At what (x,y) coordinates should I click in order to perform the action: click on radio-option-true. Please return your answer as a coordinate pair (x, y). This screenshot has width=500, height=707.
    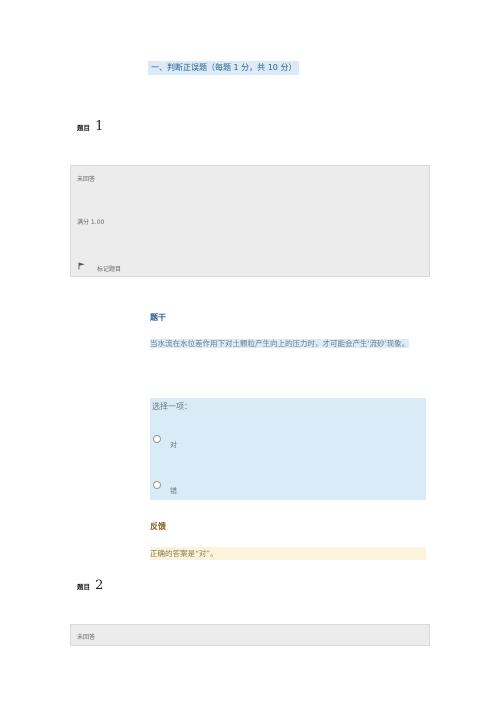
    Looking at the image, I should click on (157, 439).